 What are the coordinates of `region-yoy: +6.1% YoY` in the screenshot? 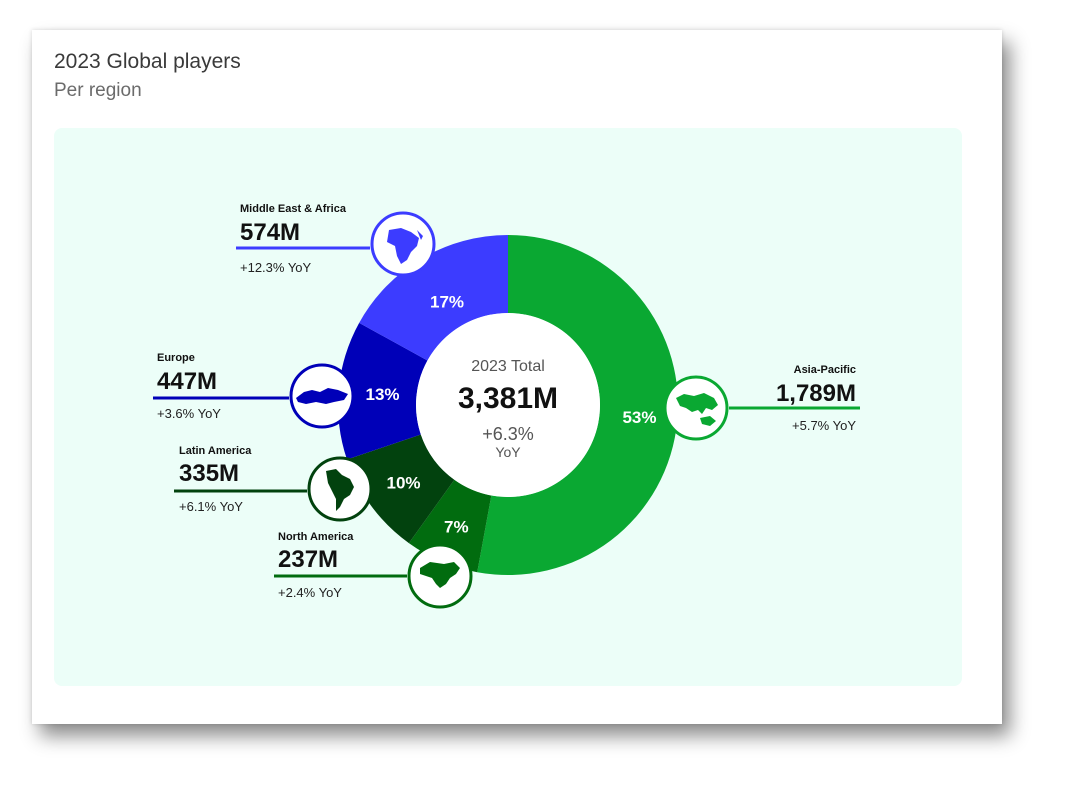 It's located at (211, 506).